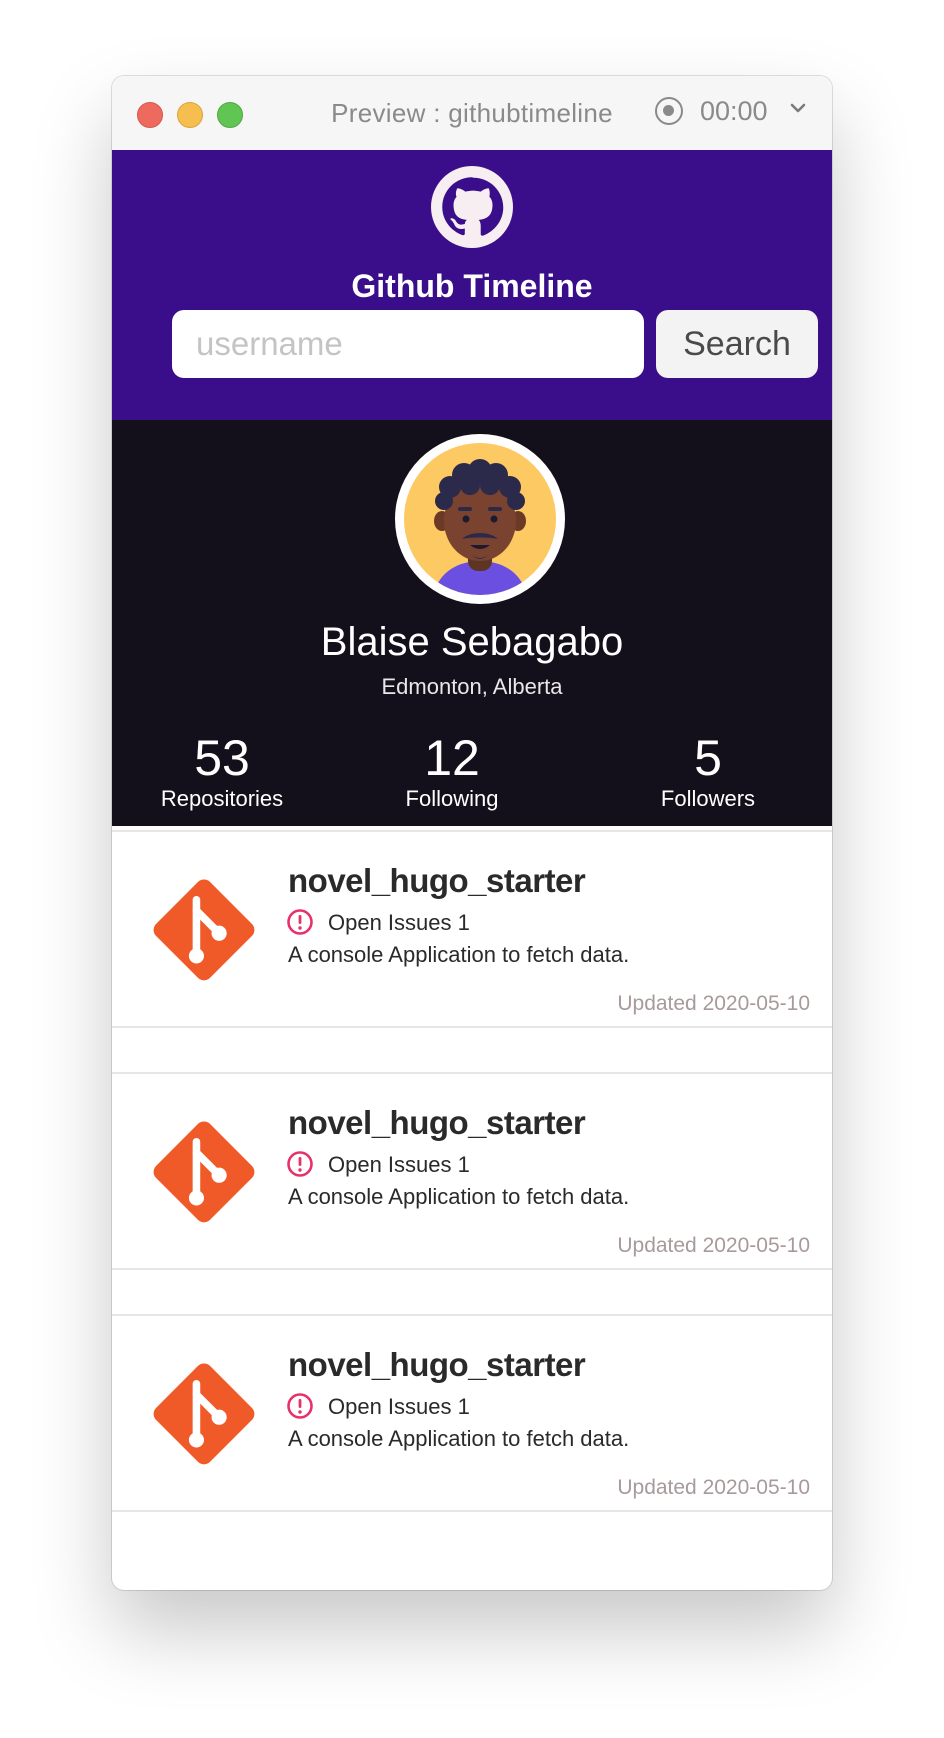  I want to click on stat-value: 53, so click(222, 758).